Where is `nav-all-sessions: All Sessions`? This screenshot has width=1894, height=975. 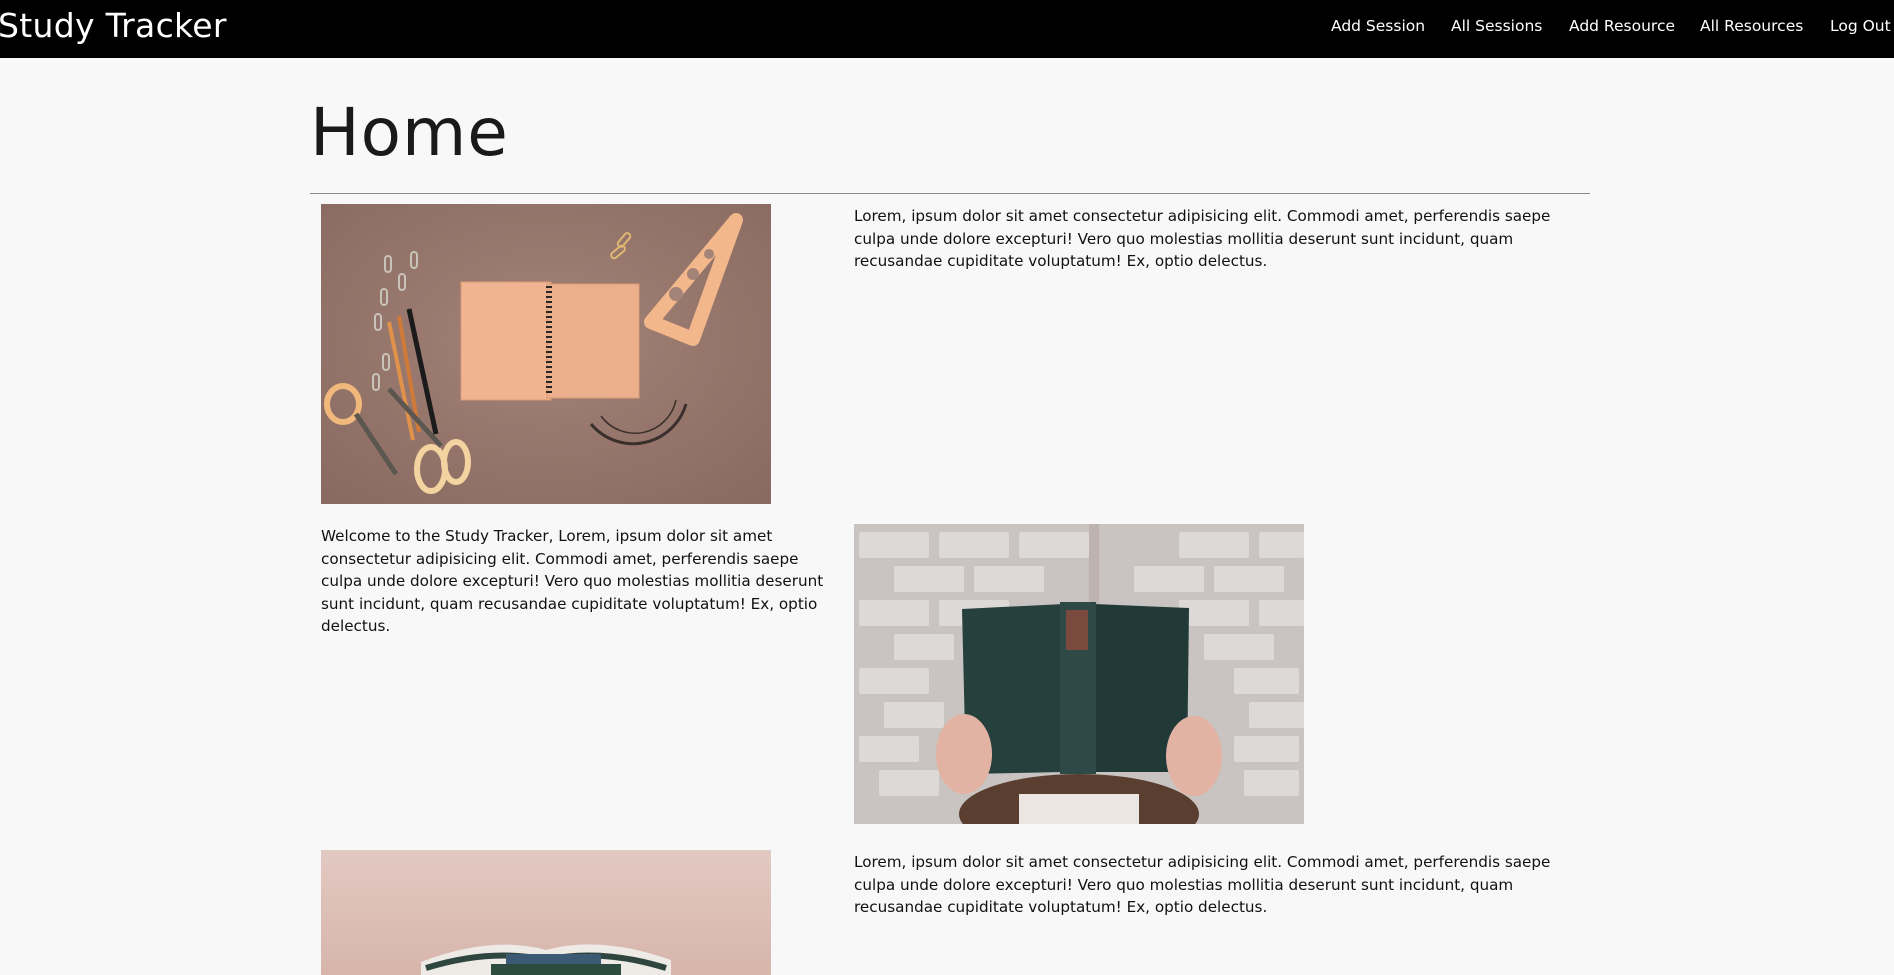
nav-all-sessions: All Sessions is located at coordinates (1496, 26).